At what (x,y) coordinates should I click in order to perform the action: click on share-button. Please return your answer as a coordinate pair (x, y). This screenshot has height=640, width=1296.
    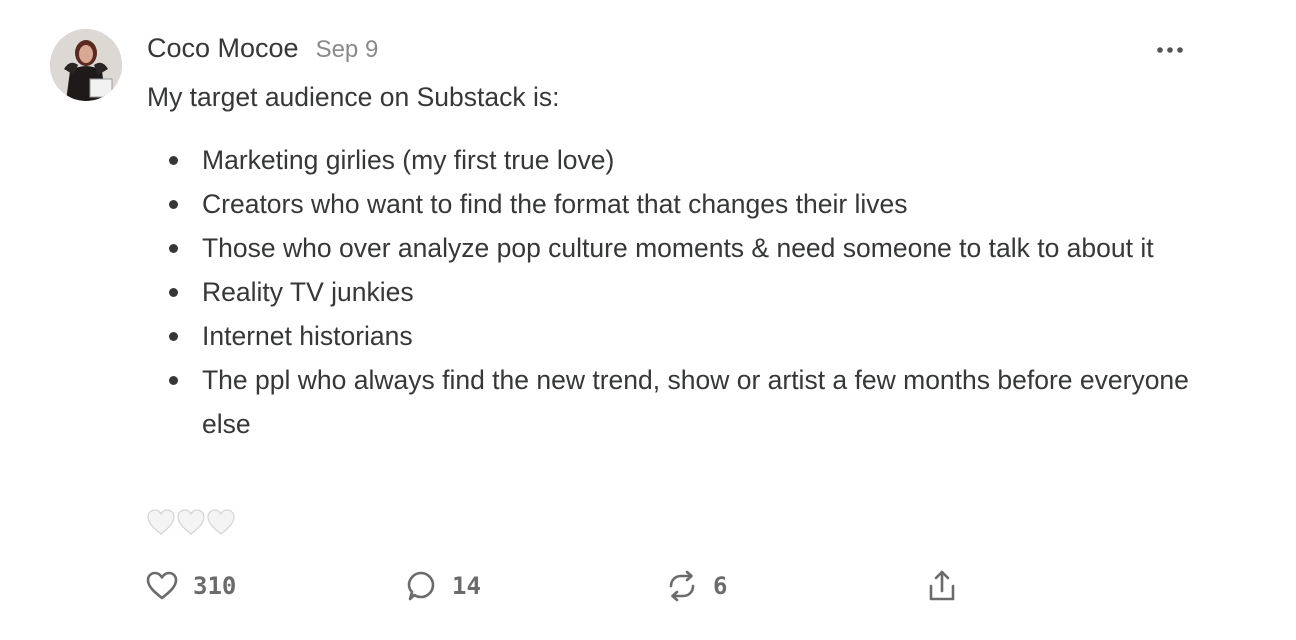
    Looking at the image, I should click on (942, 586).